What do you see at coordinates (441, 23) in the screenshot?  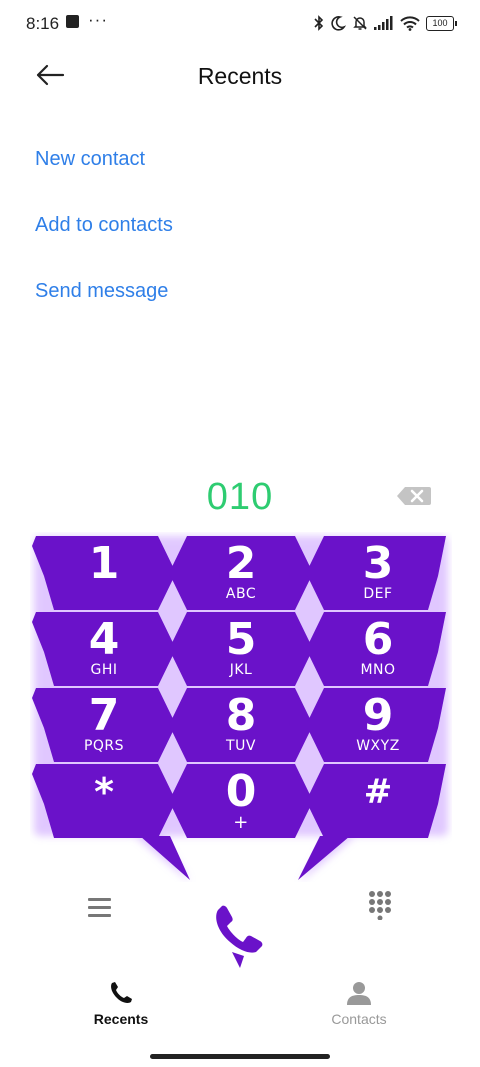 I see `battery-icon: 100` at bounding box center [441, 23].